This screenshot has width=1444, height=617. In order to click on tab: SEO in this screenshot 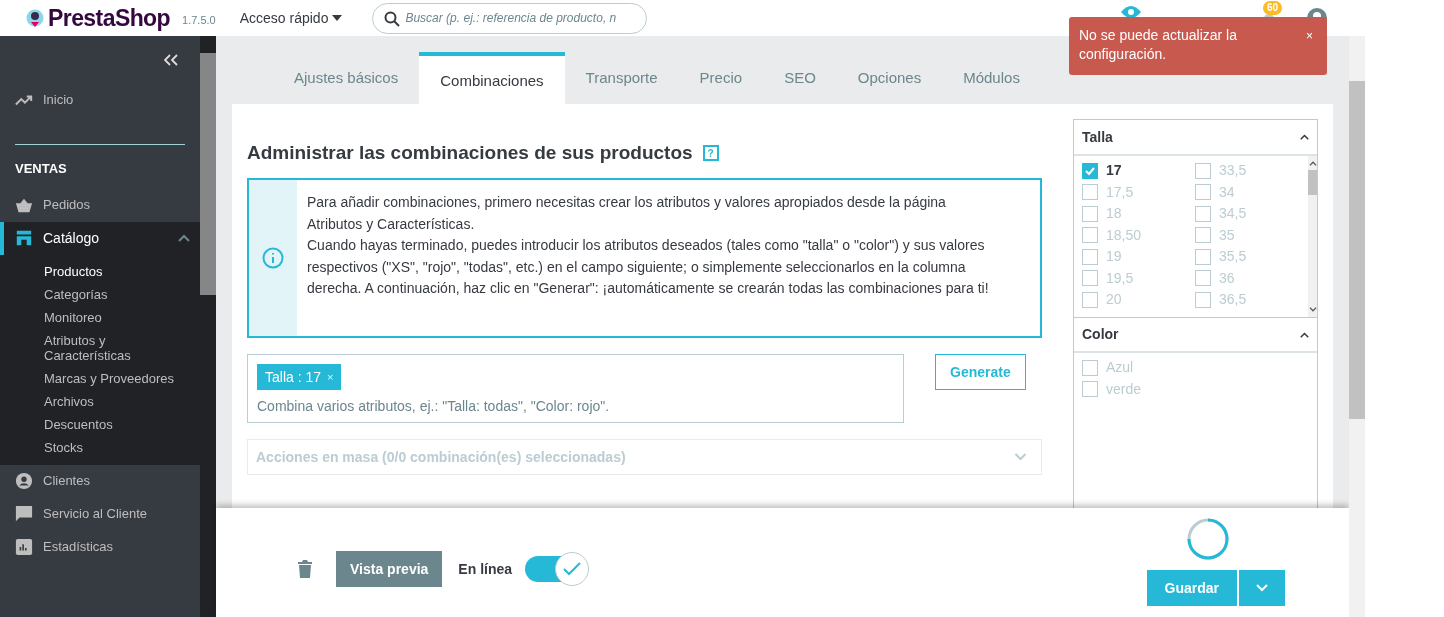, I will do `click(800, 78)`.